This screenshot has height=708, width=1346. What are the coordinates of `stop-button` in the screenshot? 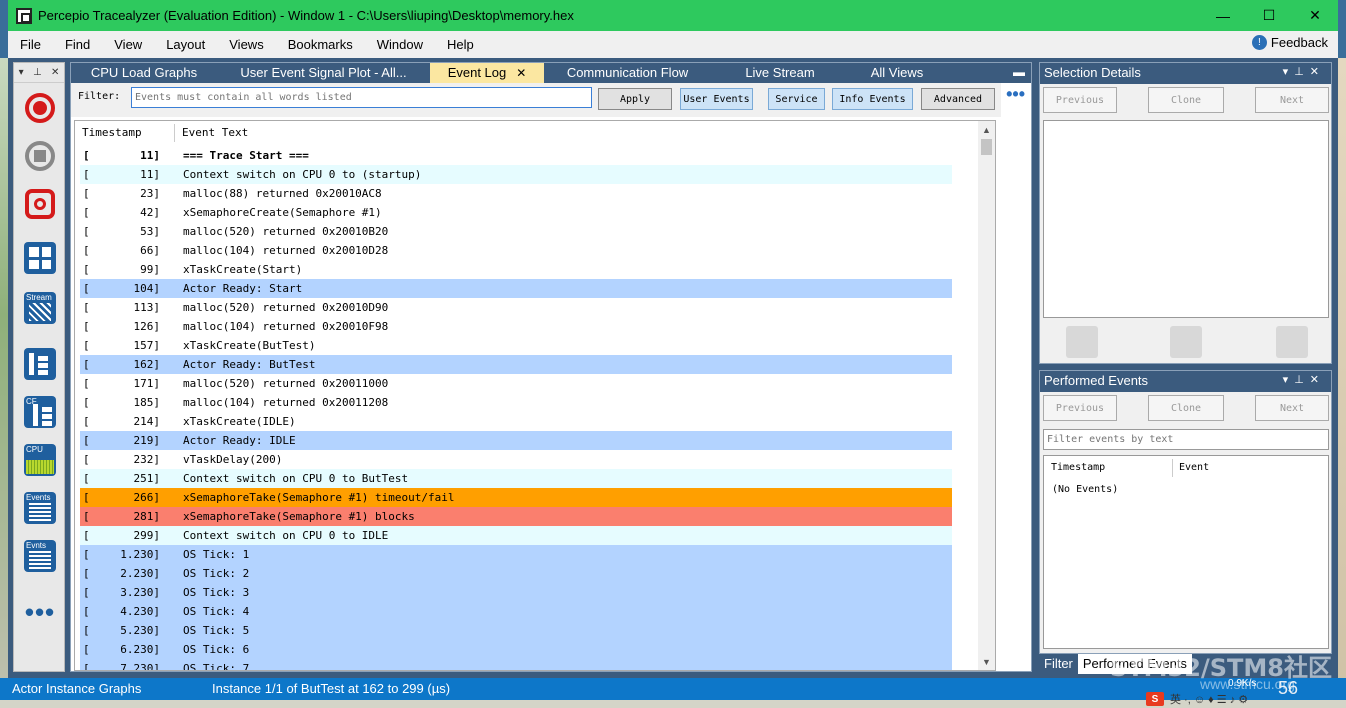 It's located at (40, 156).